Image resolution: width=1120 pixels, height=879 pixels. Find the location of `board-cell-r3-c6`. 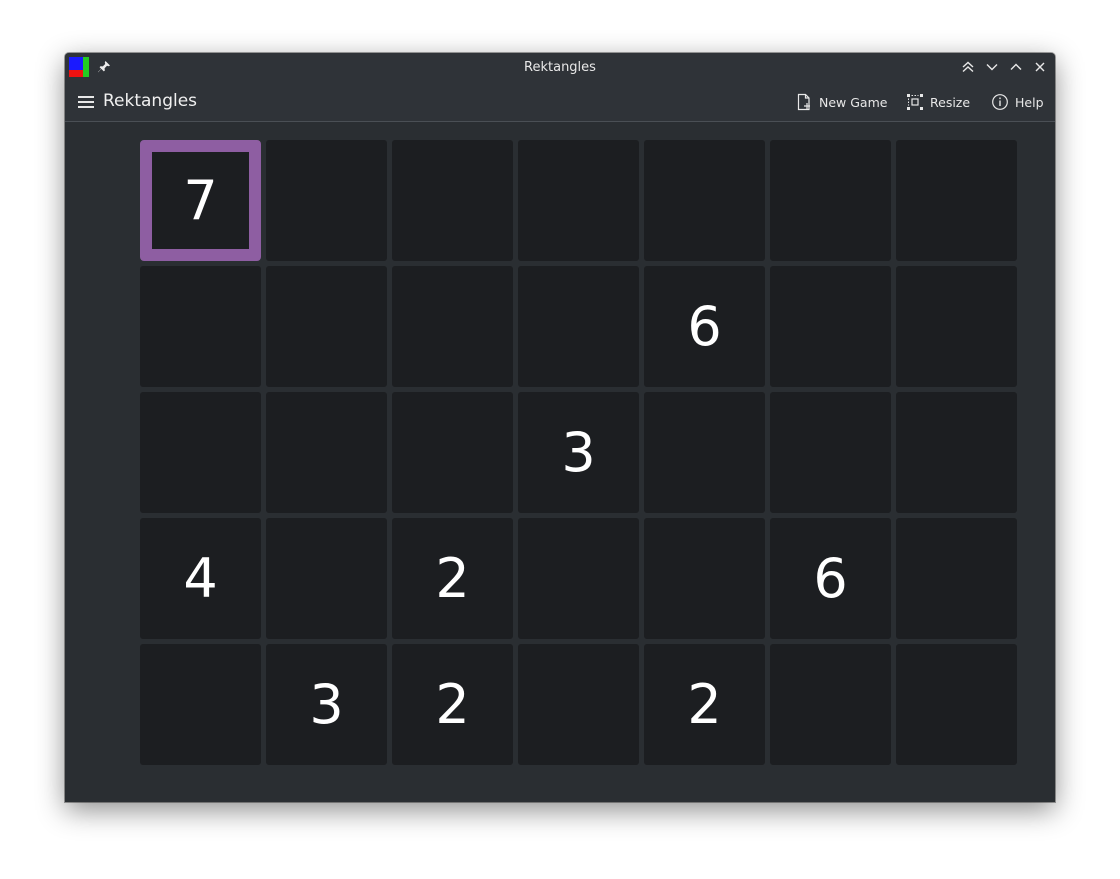

board-cell-r3-c6 is located at coordinates (956, 578).